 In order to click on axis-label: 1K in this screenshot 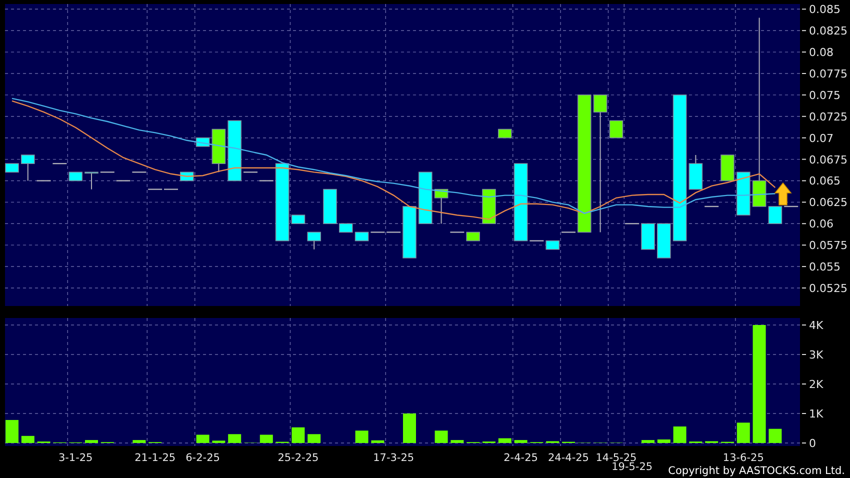, I will do `click(816, 414)`.